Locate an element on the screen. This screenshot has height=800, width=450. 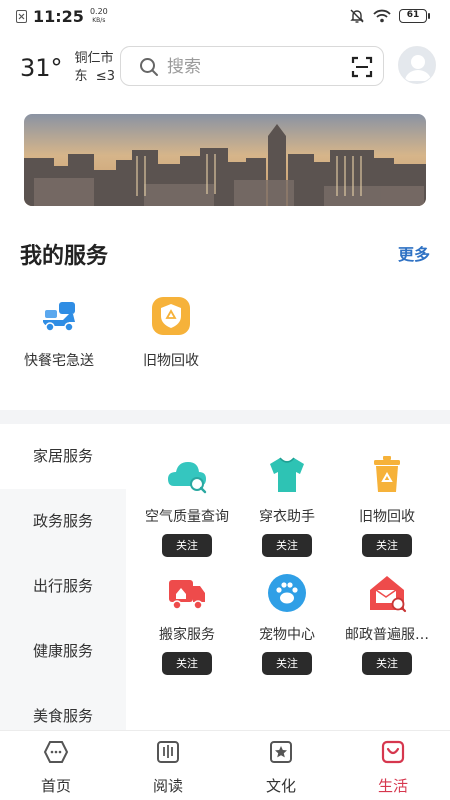
paw-icon is located at coordinates (287, 593).